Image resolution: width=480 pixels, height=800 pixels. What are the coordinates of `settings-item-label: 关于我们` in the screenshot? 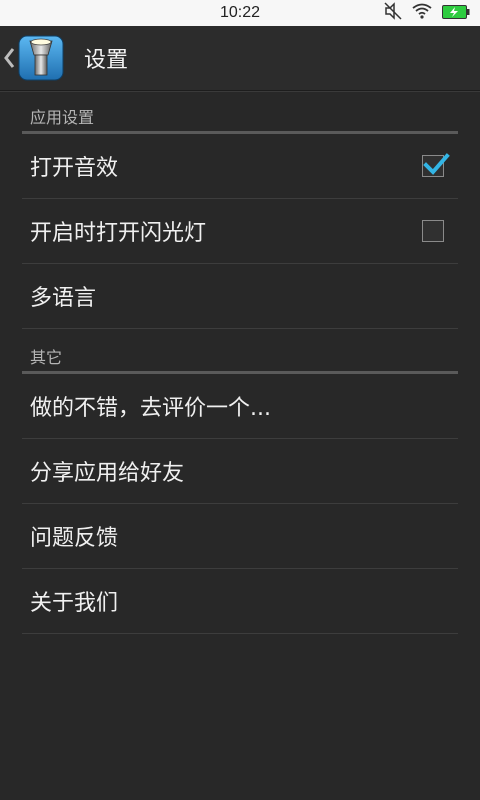 It's located at (74, 603).